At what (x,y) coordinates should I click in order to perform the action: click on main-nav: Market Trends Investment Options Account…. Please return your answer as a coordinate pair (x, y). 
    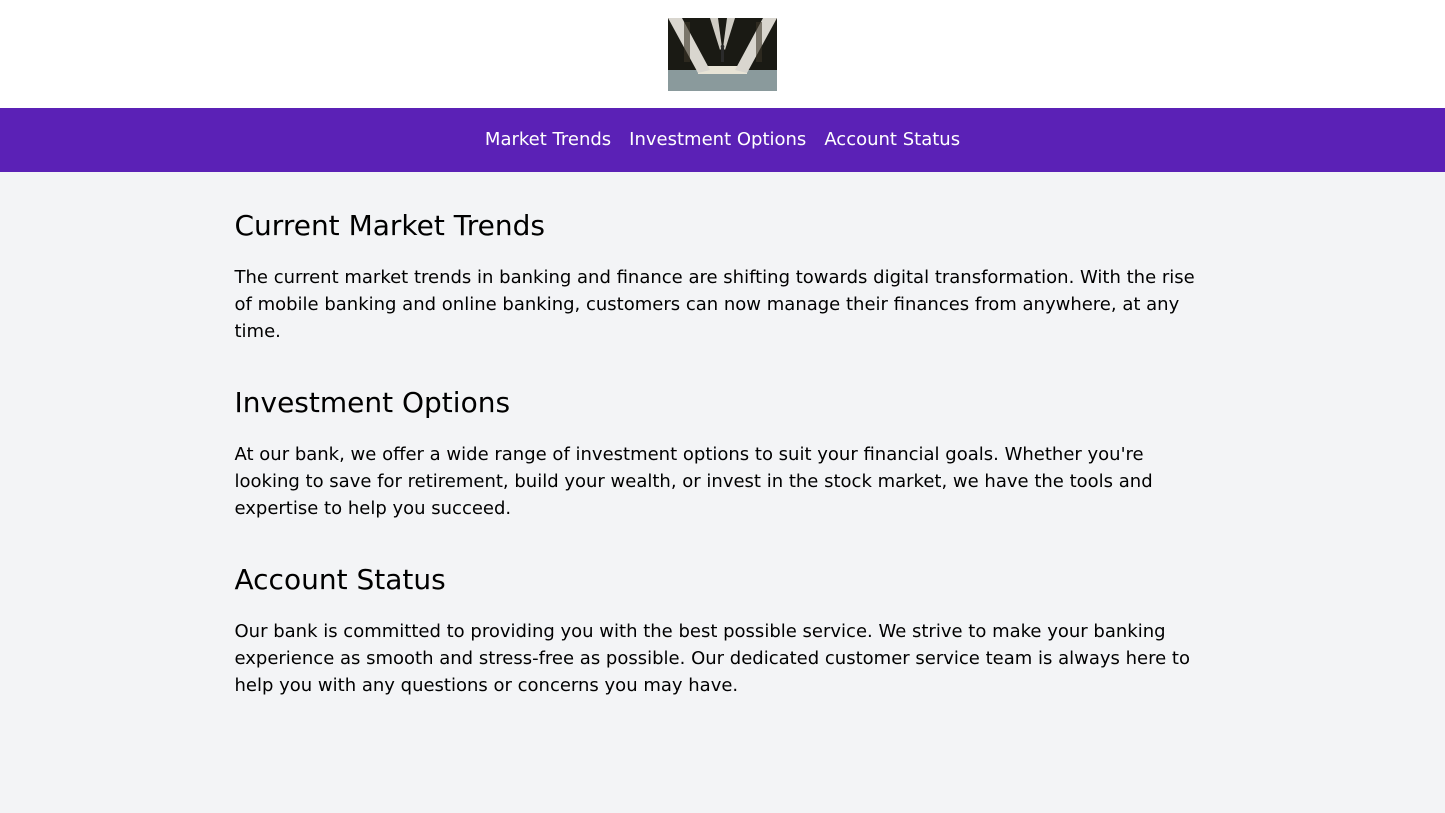
    Looking at the image, I should click on (722, 140).